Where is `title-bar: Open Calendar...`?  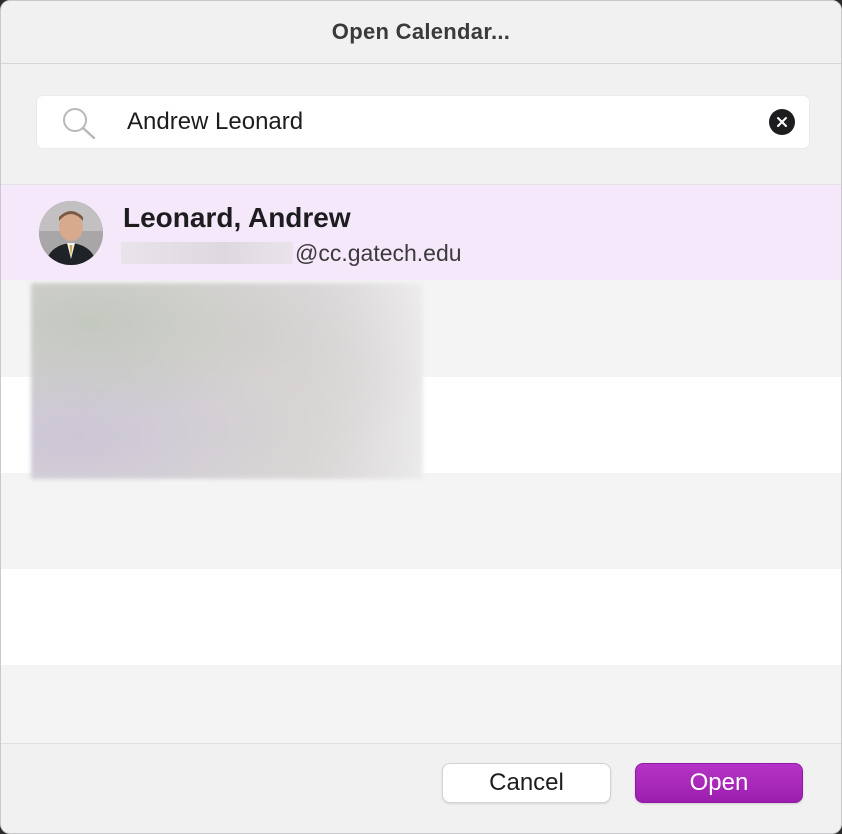
title-bar: Open Calendar... is located at coordinates (421, 32).